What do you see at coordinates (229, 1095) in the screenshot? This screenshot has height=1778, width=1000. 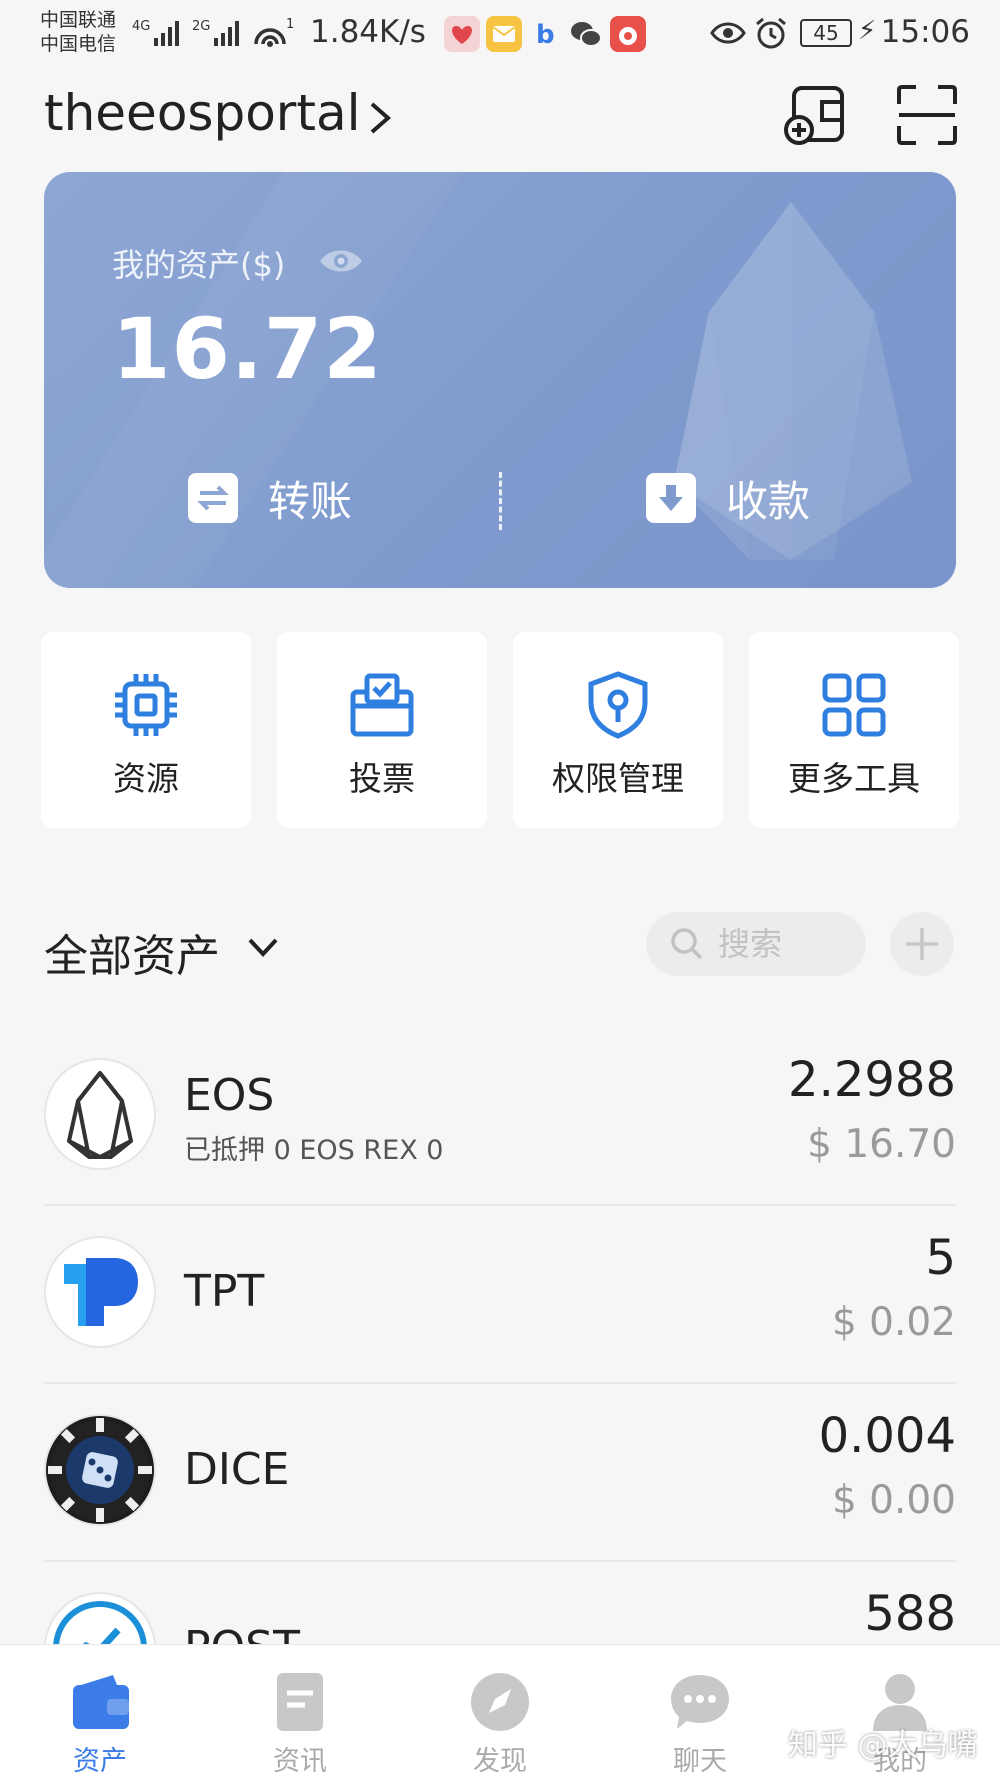 I see `asset-symbol: EOS` at bounding box center [229, 1095].